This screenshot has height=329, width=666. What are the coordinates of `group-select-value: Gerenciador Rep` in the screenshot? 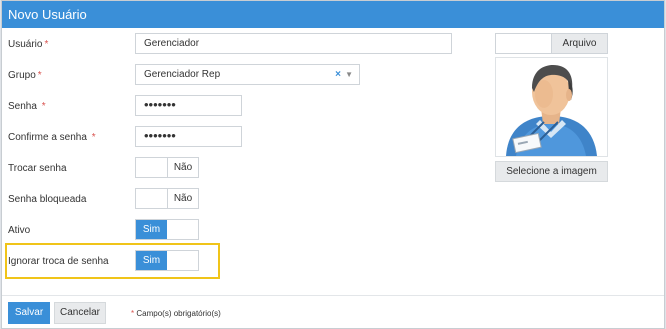 It's located at (182, 74).